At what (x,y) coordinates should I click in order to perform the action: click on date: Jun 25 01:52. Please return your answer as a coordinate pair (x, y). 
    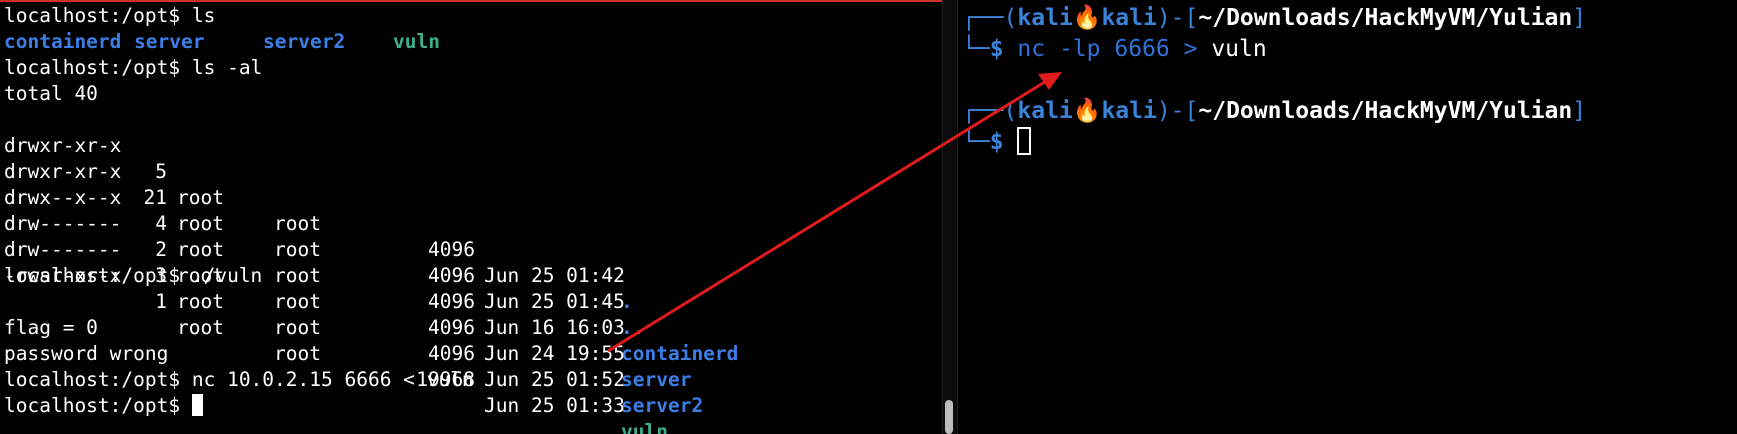
    Looking at the image, I should click on (554, 379).